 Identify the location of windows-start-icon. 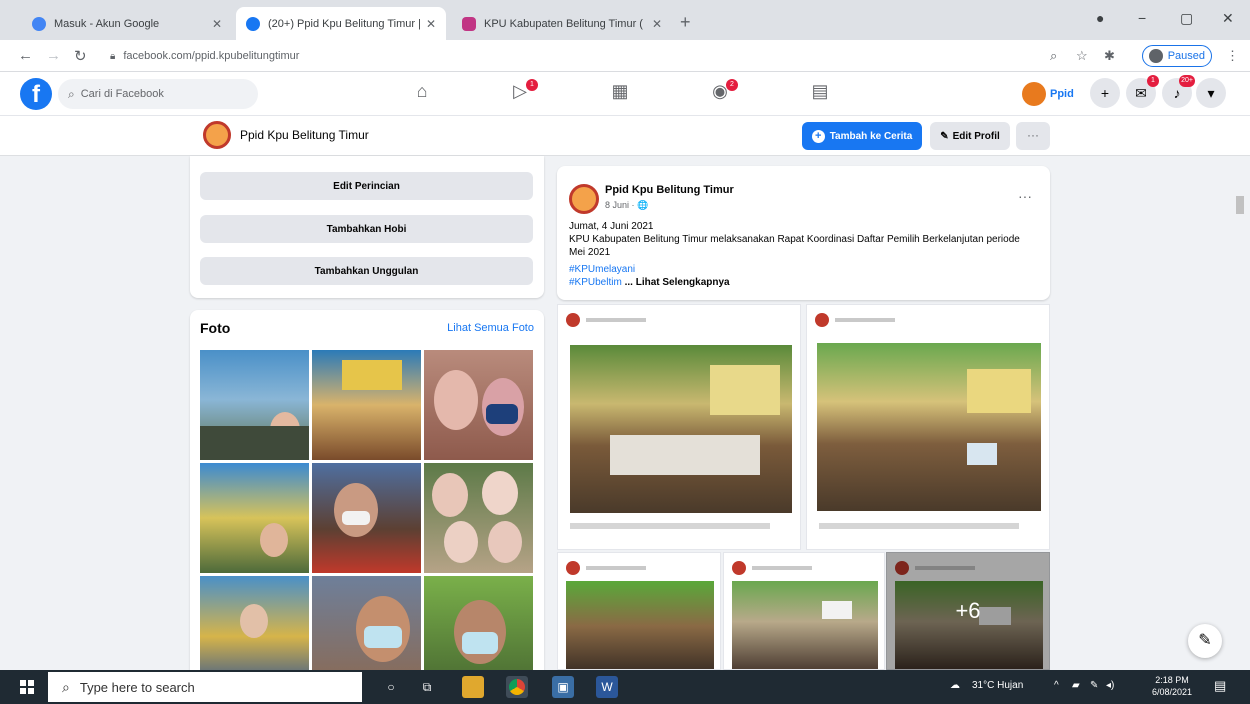
(27, 687).